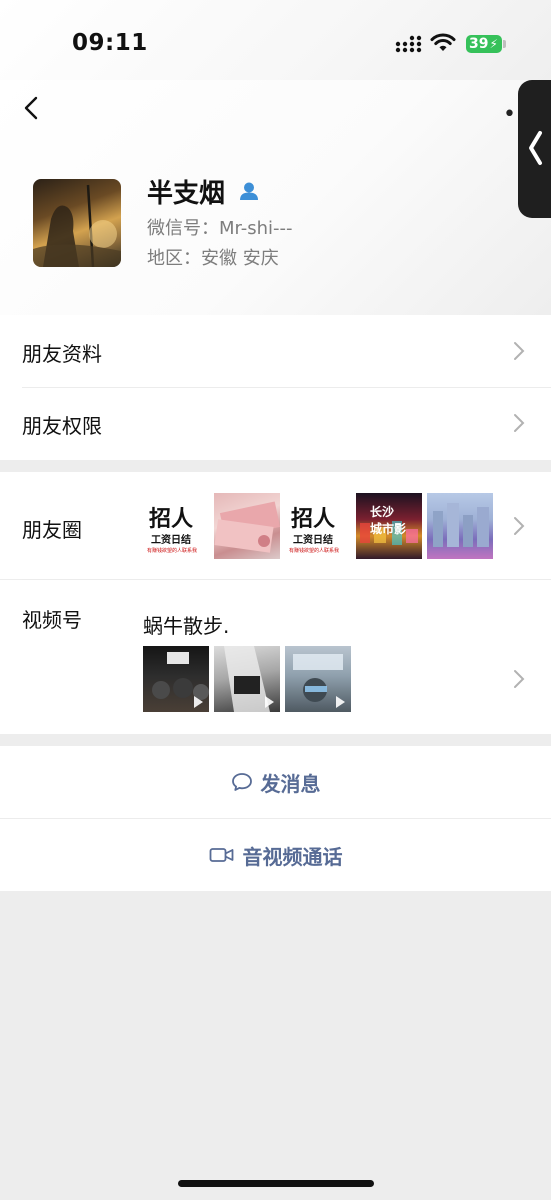  I want to click on channels-row: 视频号 蜗牛散步., so click(275, 657).